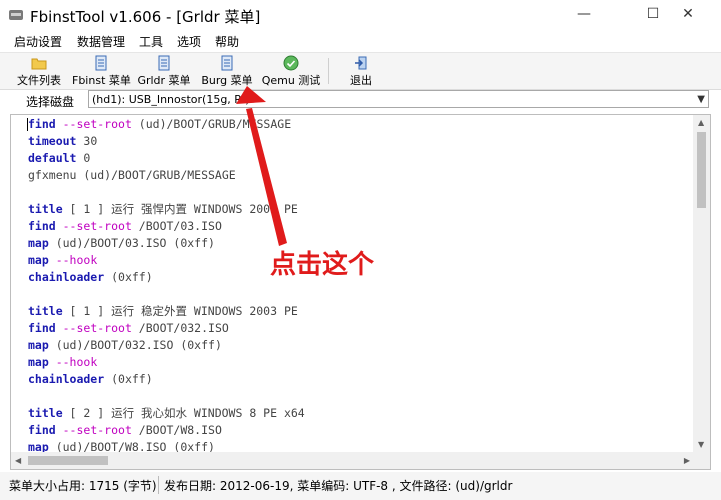 The height and width of the screenshot is (500, 721). Describe the element at coordinates (176, 226) in the screenshot. I see `code-token-txt: /BOOT/03.ISO` at that location.